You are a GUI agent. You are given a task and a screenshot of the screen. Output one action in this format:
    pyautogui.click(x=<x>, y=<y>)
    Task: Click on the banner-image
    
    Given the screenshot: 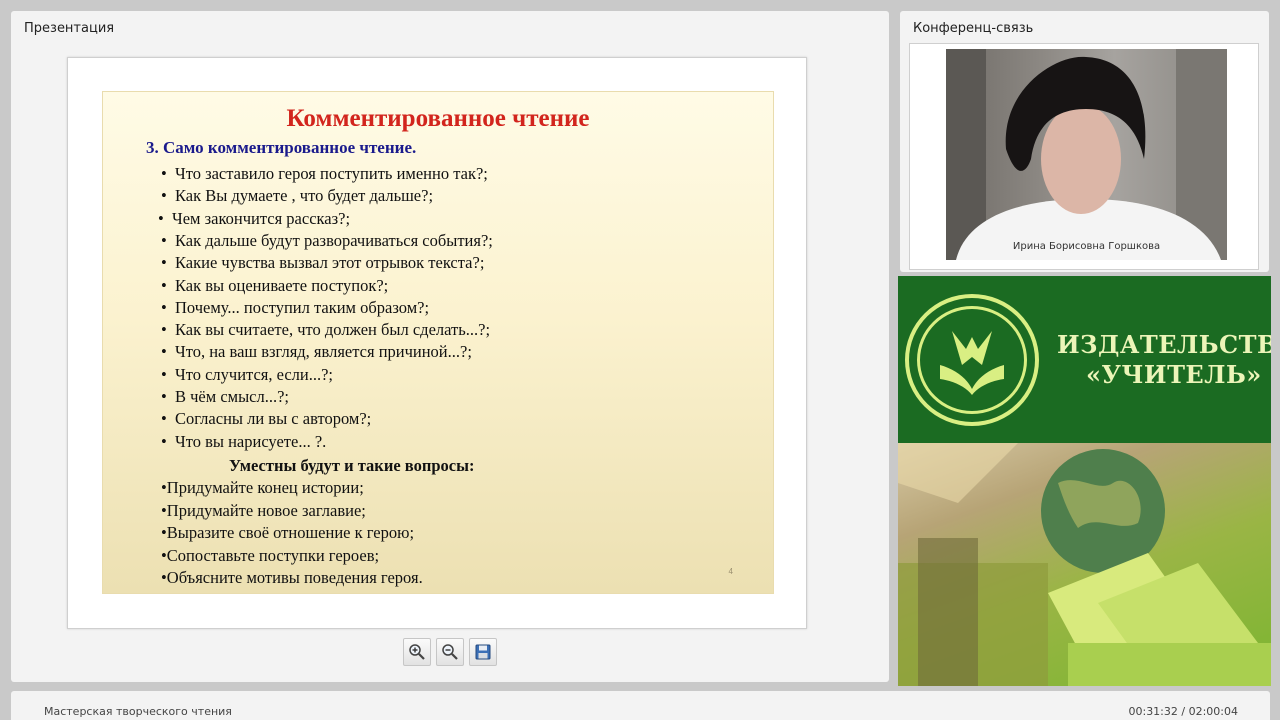 What is the action you would take?
    pyautogui.click(x=1084, y=564)
    